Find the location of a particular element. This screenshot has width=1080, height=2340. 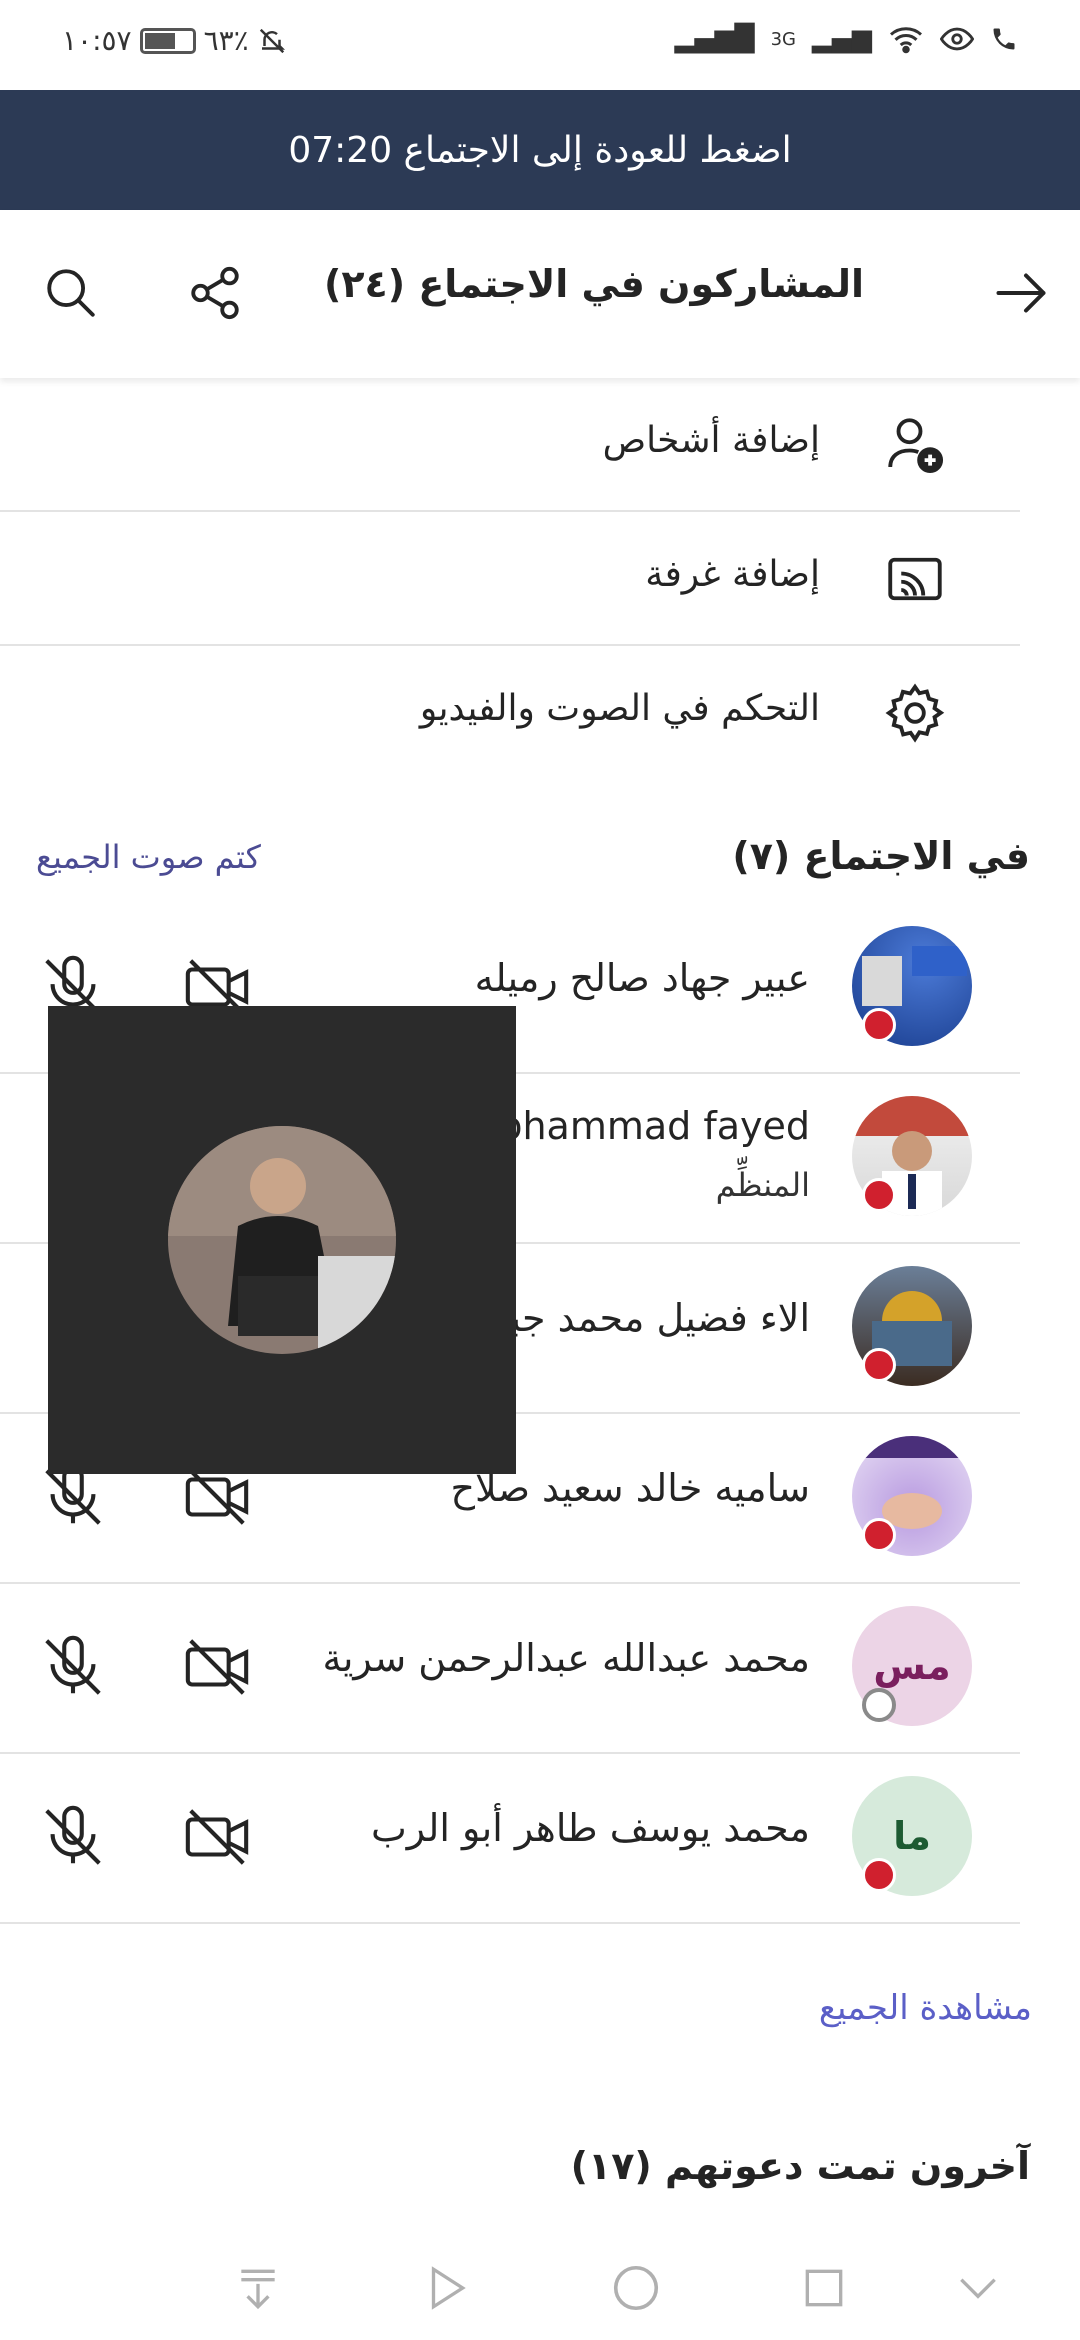

search-icon is located at coordinates (71, 293).